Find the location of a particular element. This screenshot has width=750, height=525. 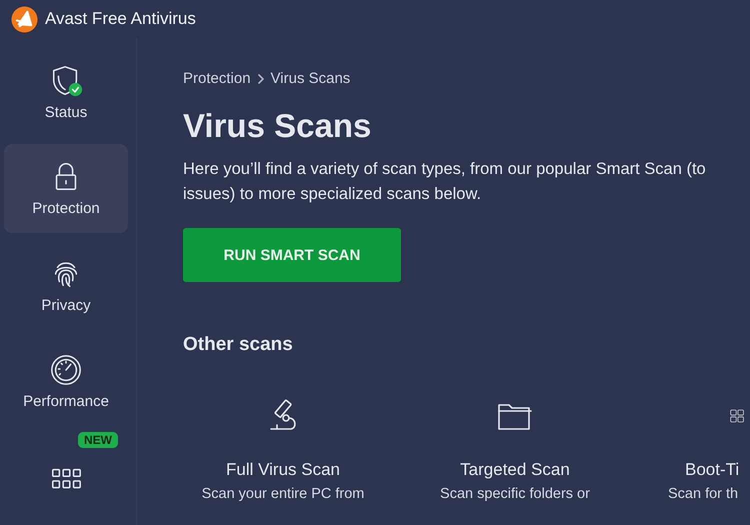

page-heading: Virus Scans is located at coordinates (277, 126).